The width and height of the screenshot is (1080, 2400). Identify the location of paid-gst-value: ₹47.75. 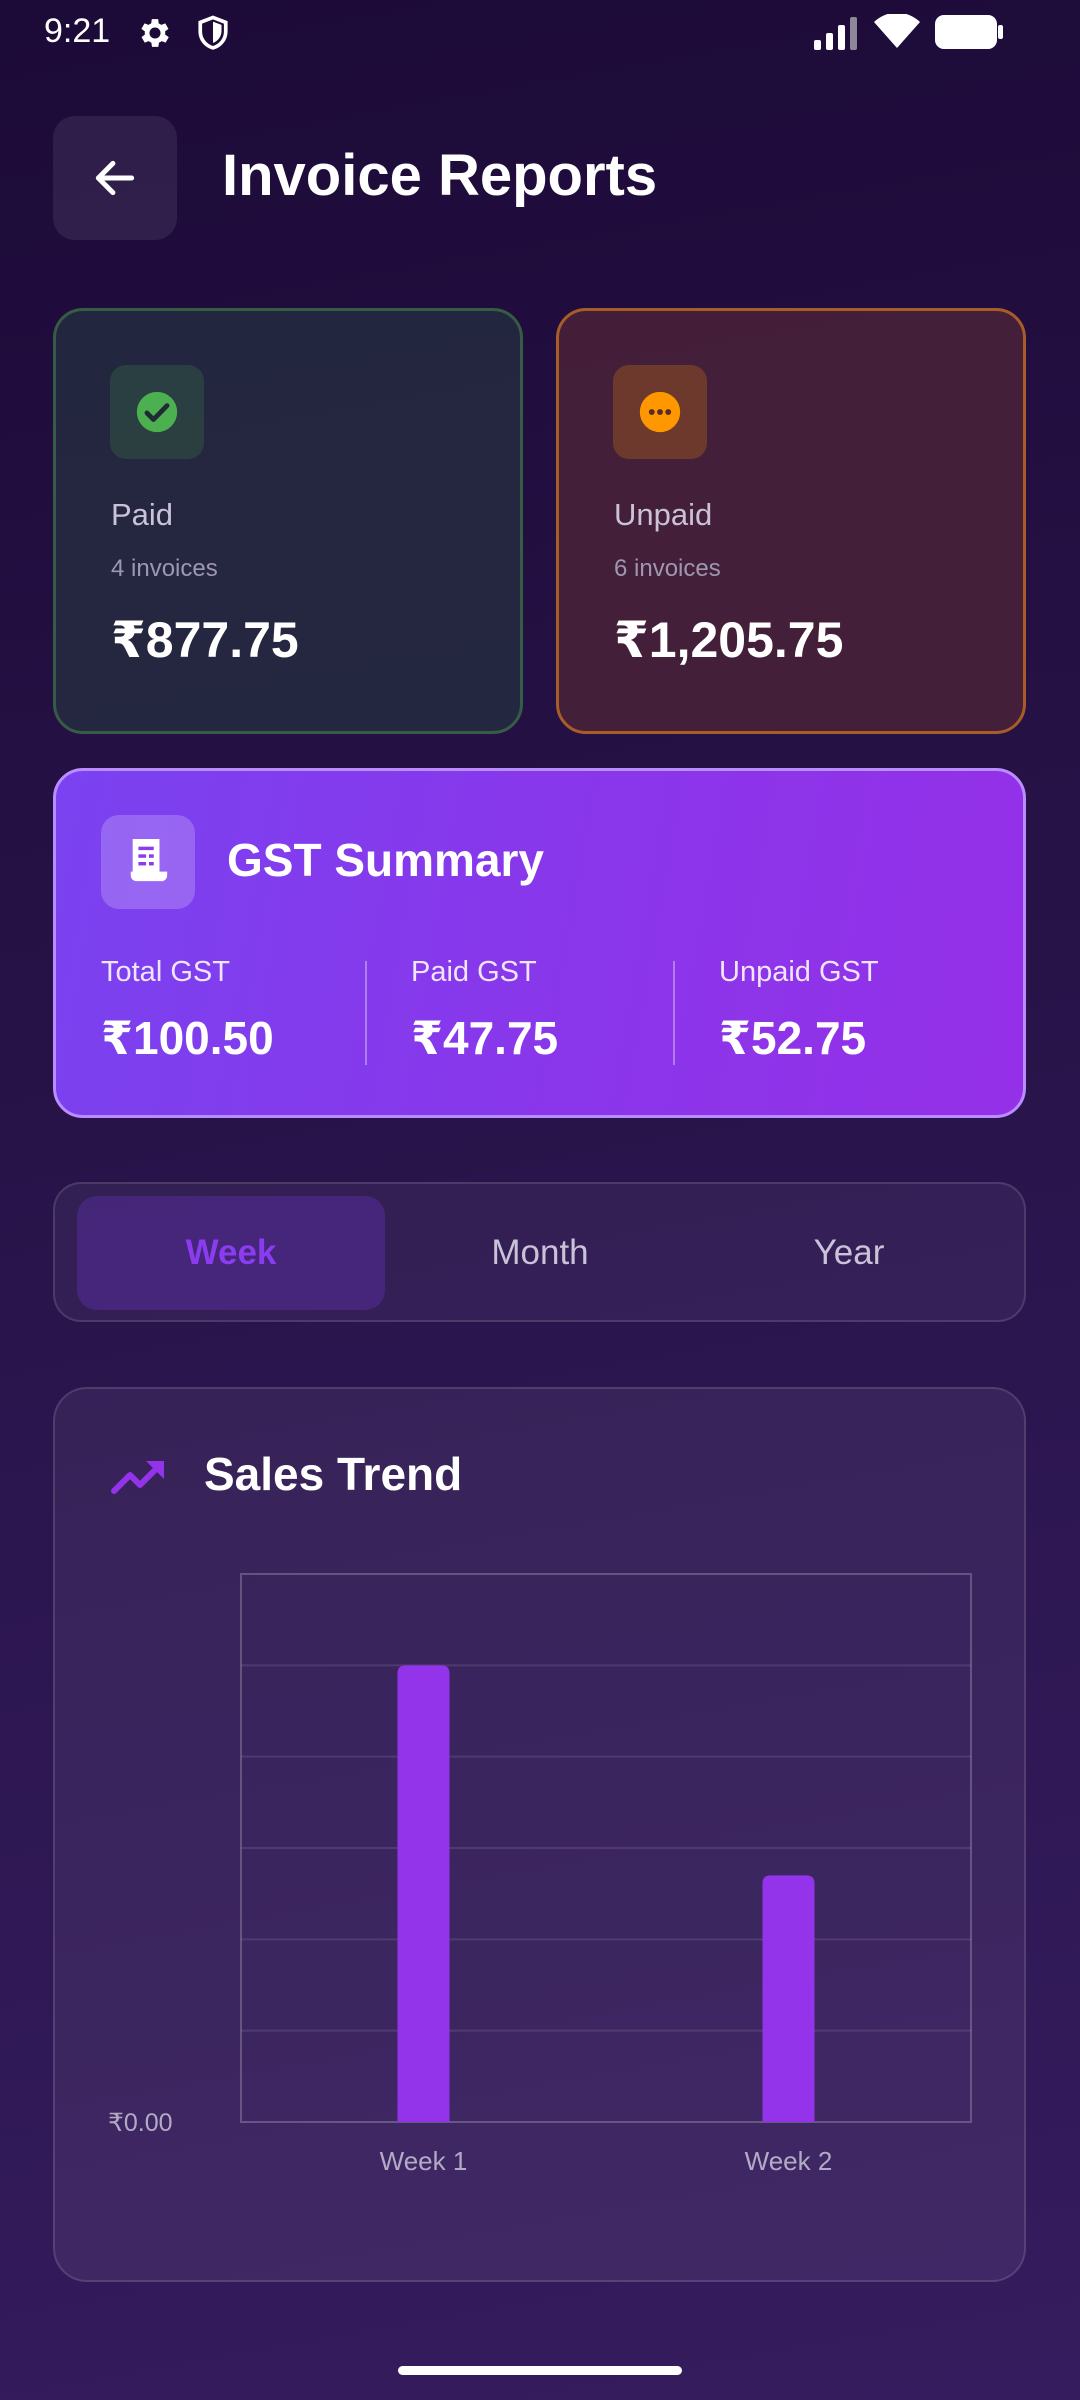
(485, 1038).